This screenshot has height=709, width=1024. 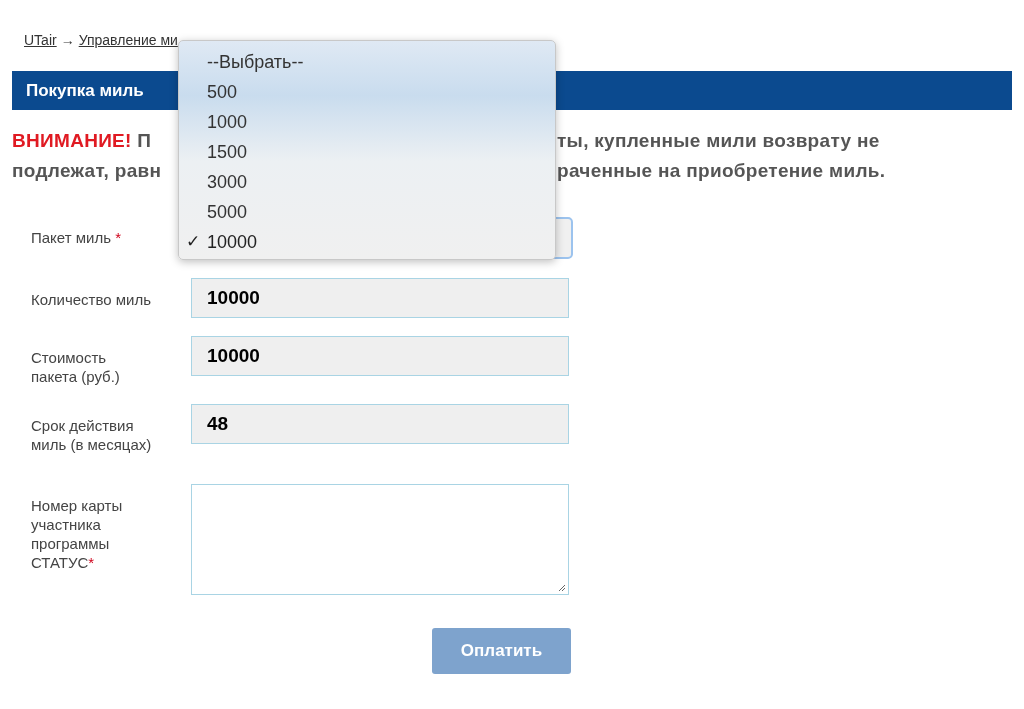 I want to click on field-label: Стоимость пакета (руб.), so click(x=76, y=367).